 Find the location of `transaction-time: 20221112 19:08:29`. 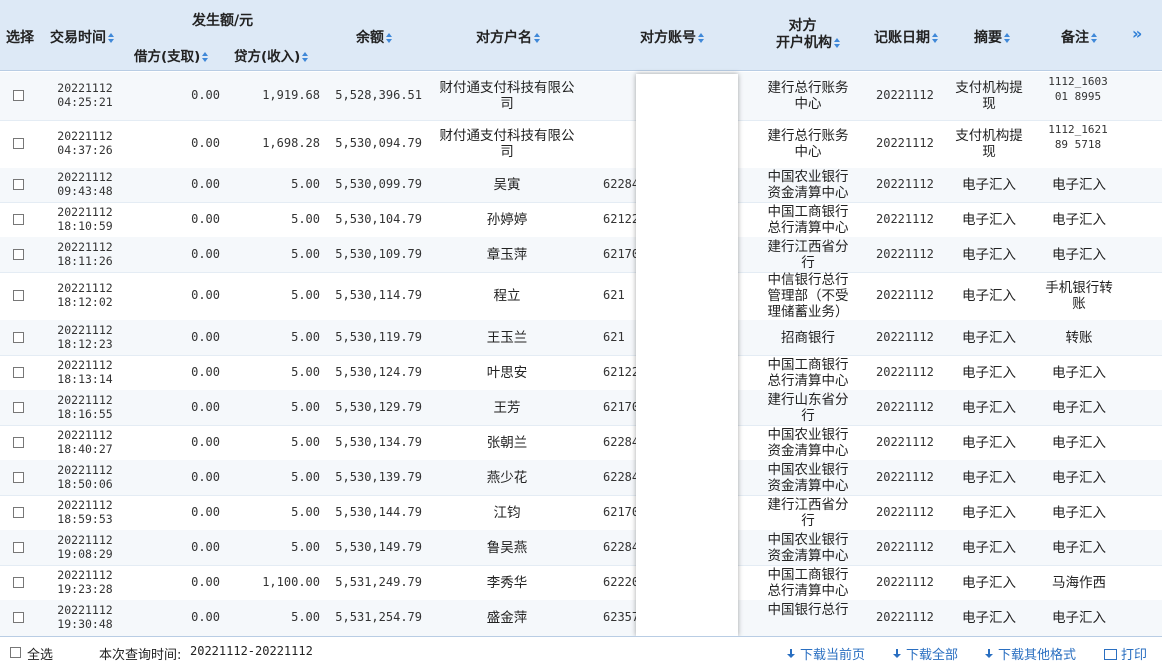

transaction-time: 20221112 19:08:29 is located at coordinates (85, 547).